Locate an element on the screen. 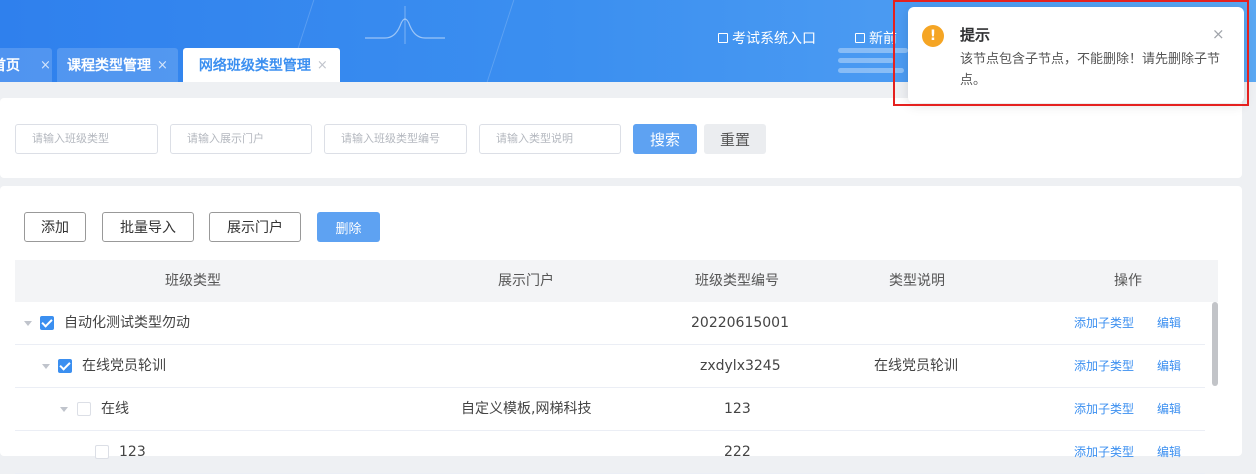 The height and width of the screenshot is (474, 1256). header-decoration is located at coordinates (500, 41).